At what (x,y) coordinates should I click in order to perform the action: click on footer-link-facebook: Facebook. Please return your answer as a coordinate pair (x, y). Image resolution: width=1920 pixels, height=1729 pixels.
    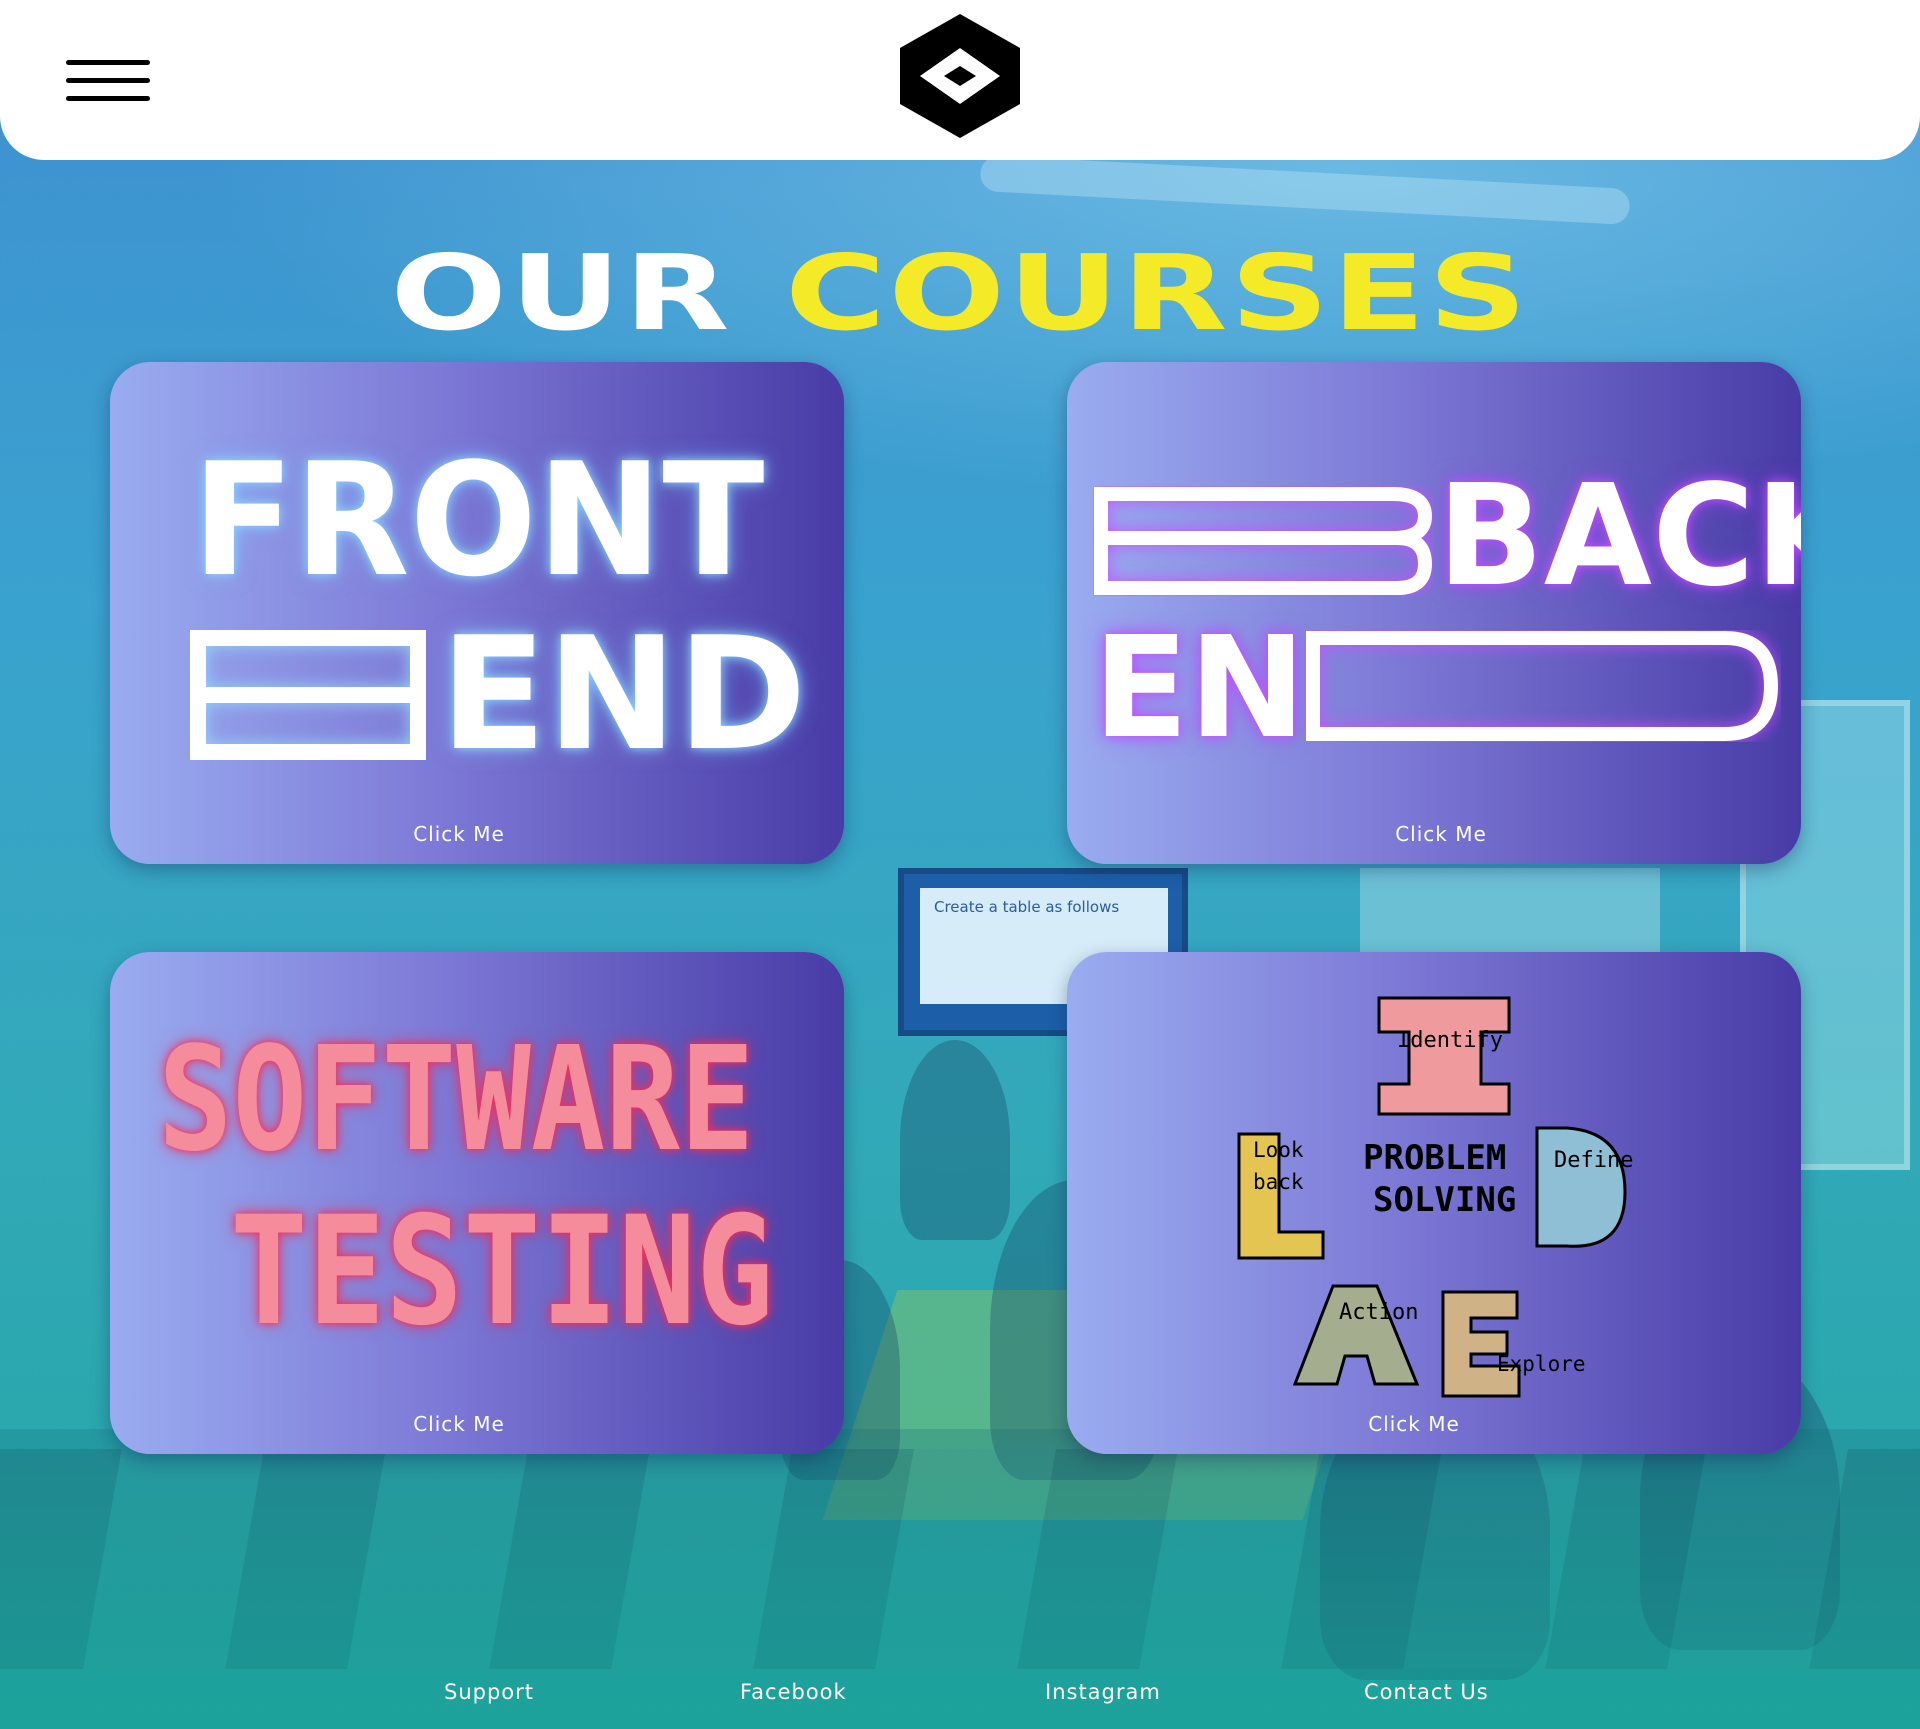
    Looking at the image, I should click on (793, 1692).